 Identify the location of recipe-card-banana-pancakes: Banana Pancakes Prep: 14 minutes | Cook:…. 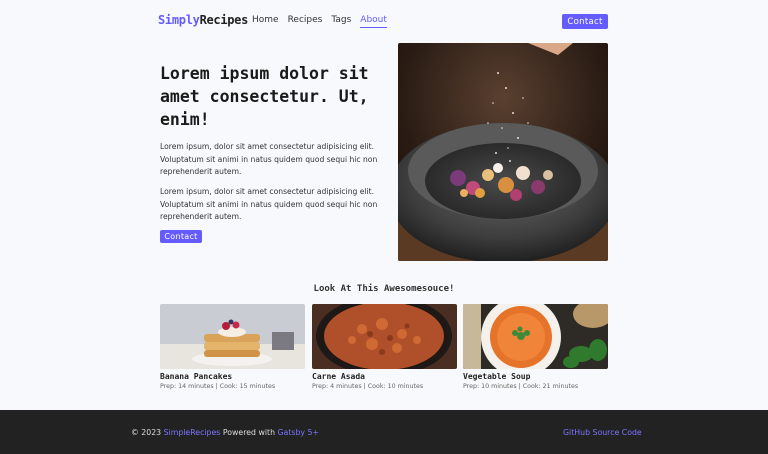
(232, 347).